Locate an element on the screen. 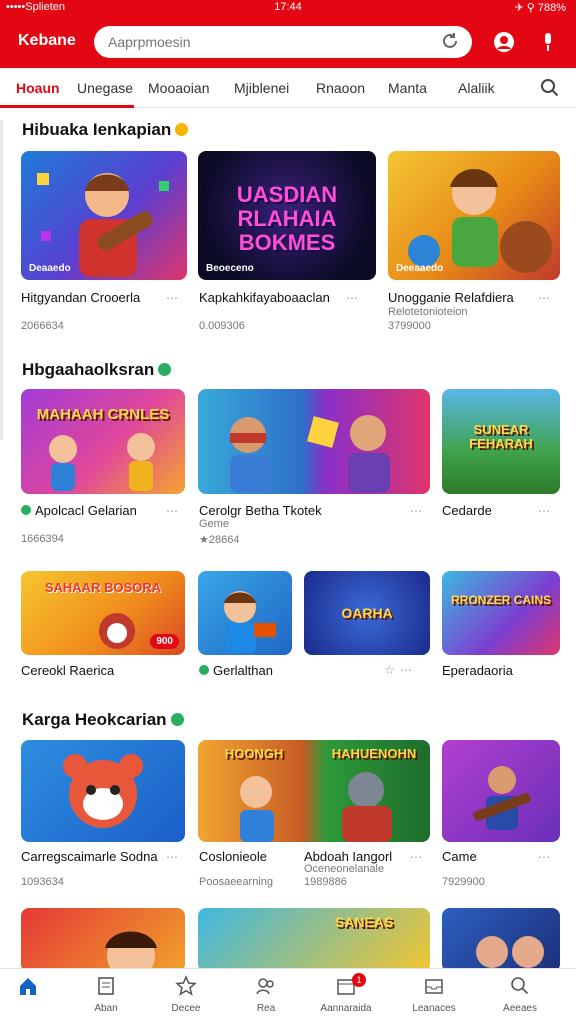  tab-5: Rnaoon is located at coordinates (340, 88).